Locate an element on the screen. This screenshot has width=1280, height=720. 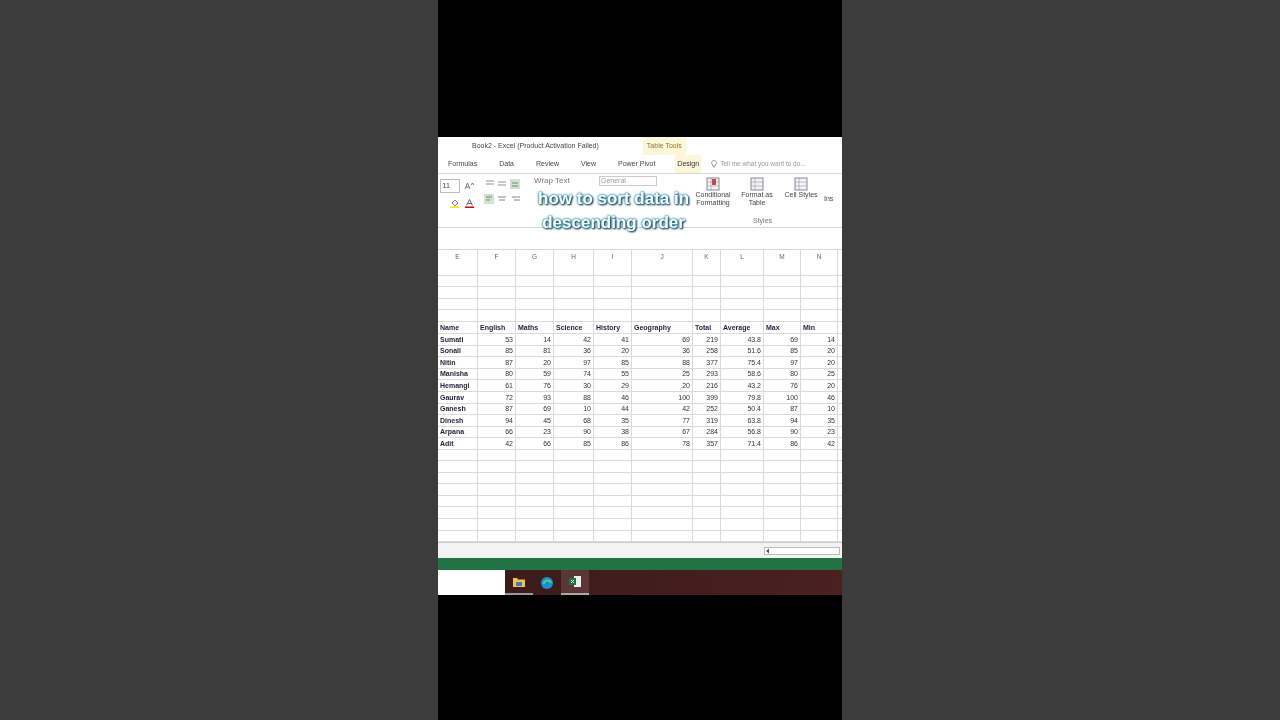
scroll-left-icon is located at coordinates (767, 550).